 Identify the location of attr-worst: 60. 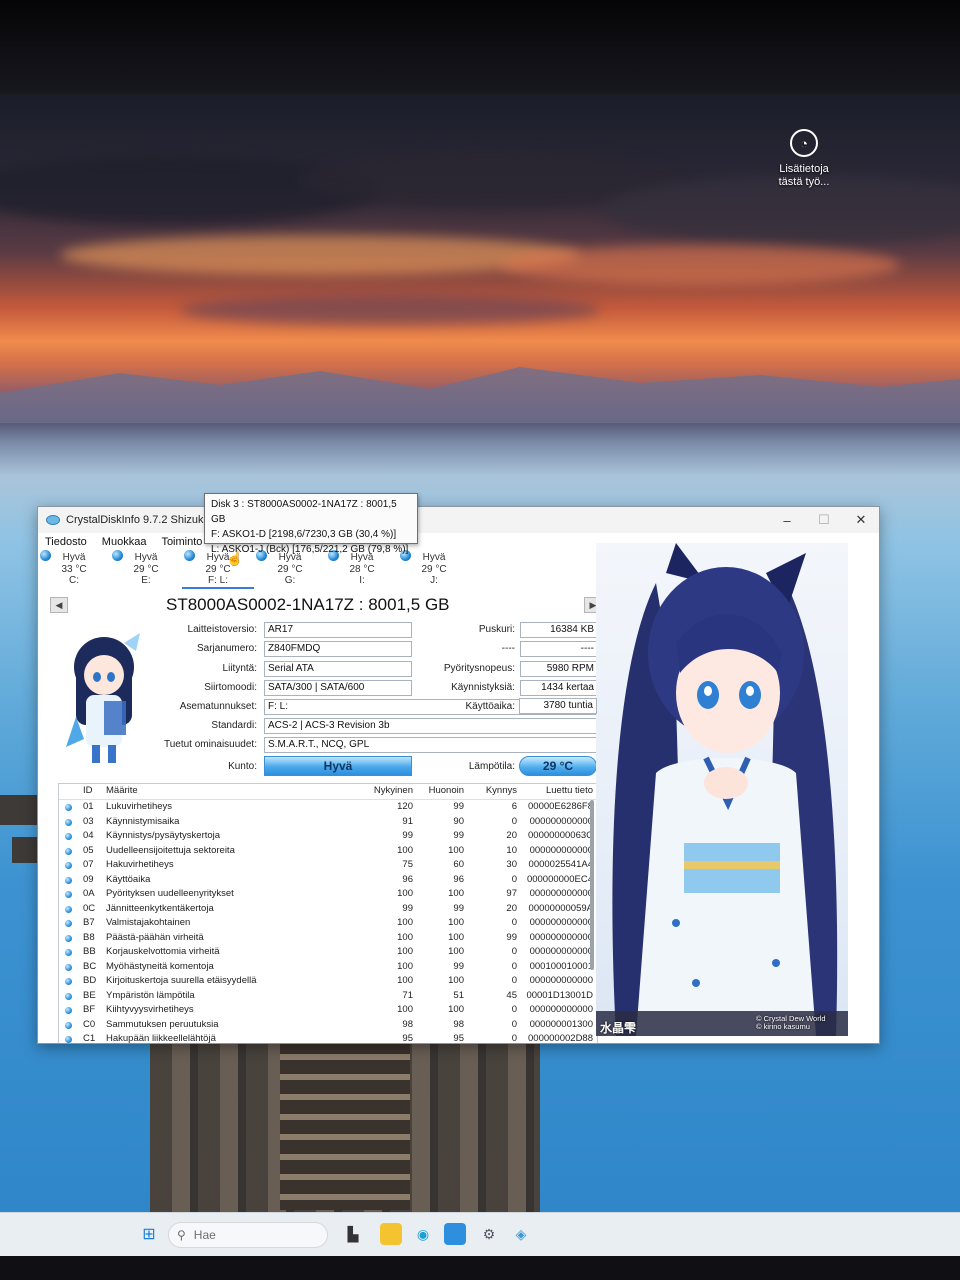
(458, 864).